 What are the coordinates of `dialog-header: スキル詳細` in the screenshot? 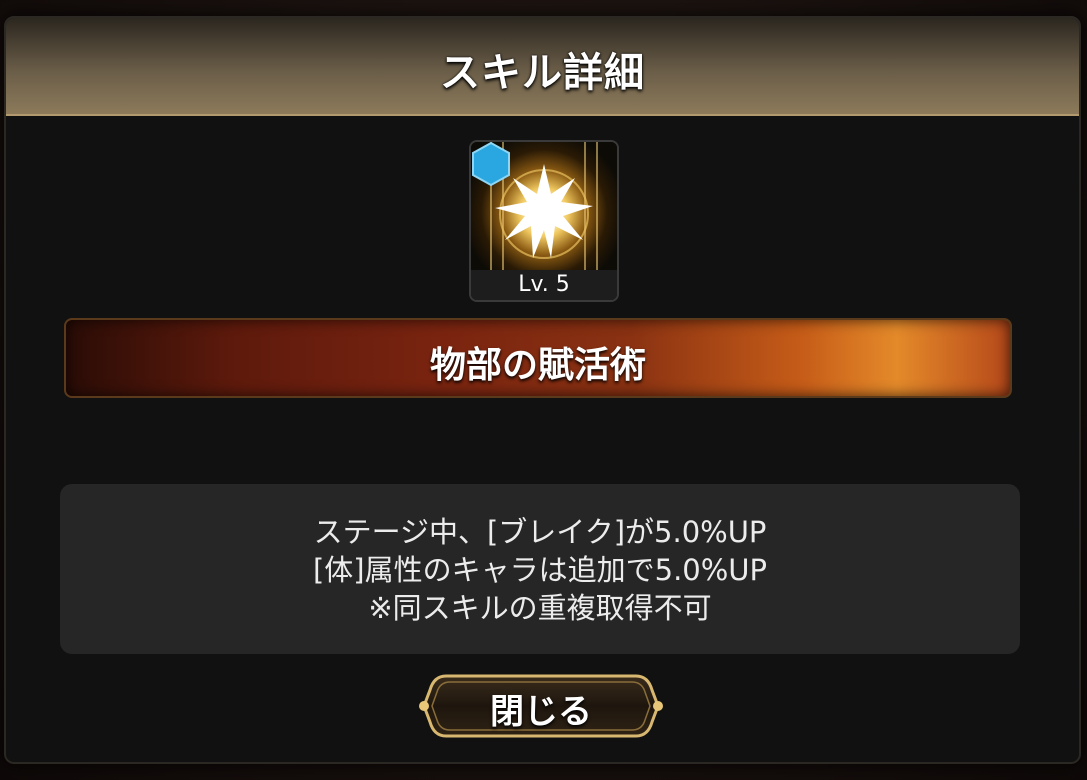 It's located at (542, 67).